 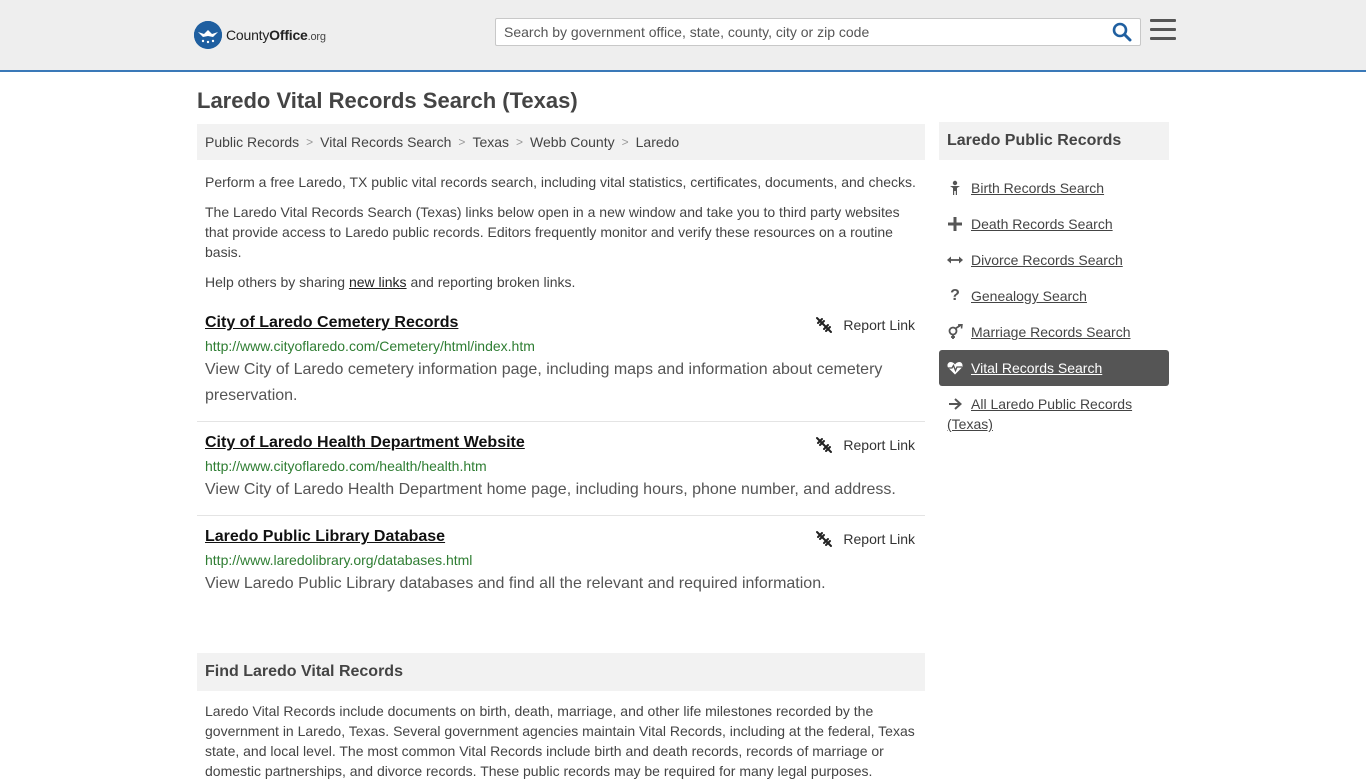 I want to click on sidebar-item-birth-records: Birth Records Search, so click(x=1054, y=188).